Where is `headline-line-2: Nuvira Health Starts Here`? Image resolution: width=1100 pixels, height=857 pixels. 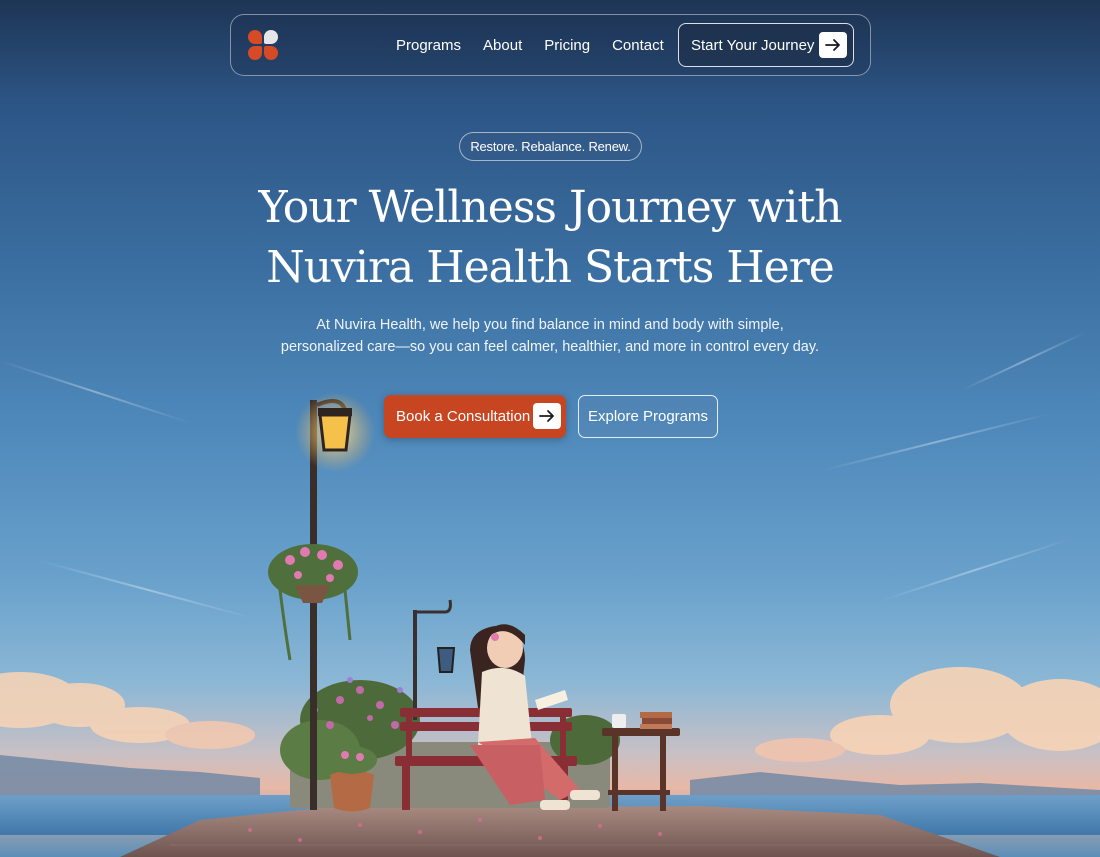 headline-line-2: Nuvira Health Starts Here is located at coordinates (550, 267).